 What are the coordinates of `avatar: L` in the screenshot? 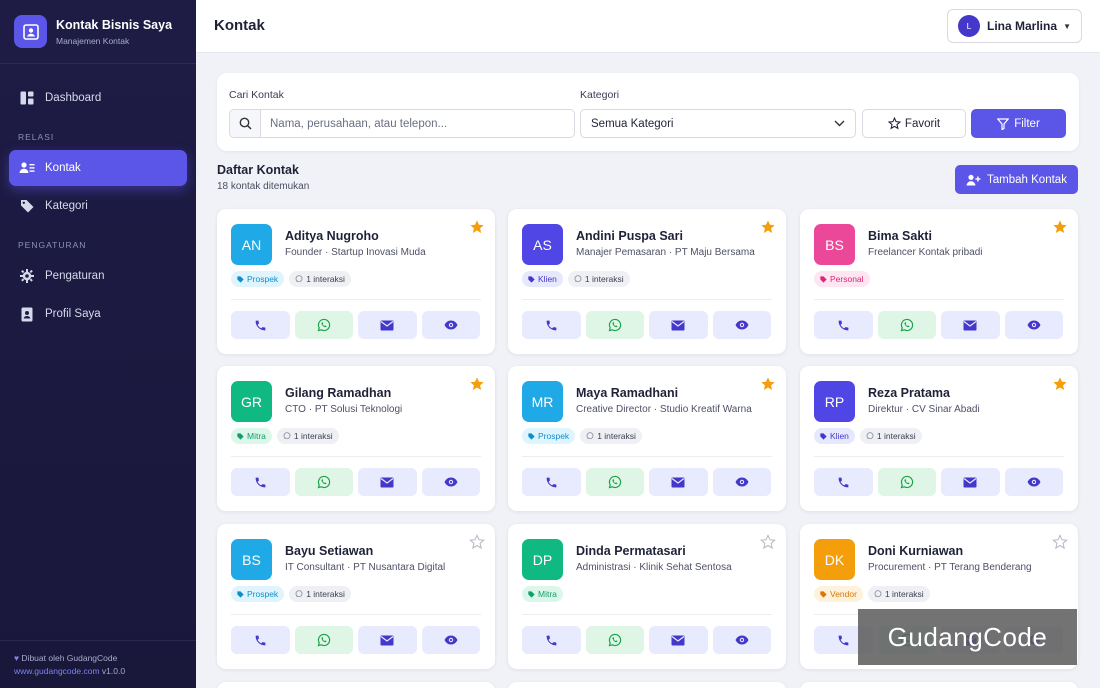 It's located at (969, 26).